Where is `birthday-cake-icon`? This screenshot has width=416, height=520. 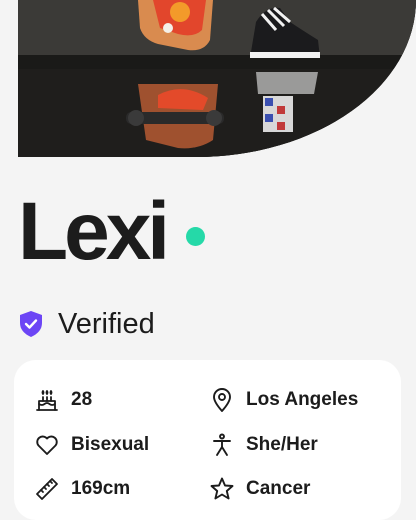 birthday-cake-icon is located at coordinates (47, 400).